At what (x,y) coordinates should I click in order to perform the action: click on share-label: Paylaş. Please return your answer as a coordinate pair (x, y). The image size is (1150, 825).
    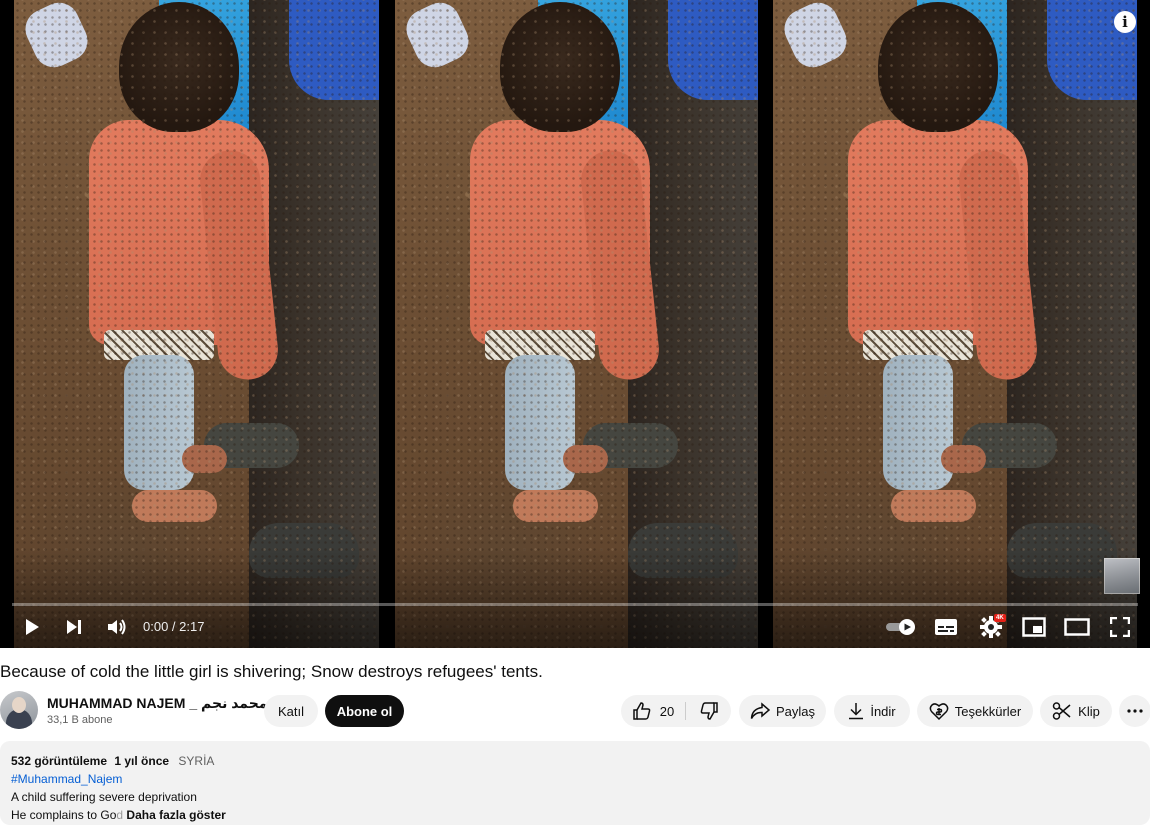
    Looking at the image, I should click on (795, 711).